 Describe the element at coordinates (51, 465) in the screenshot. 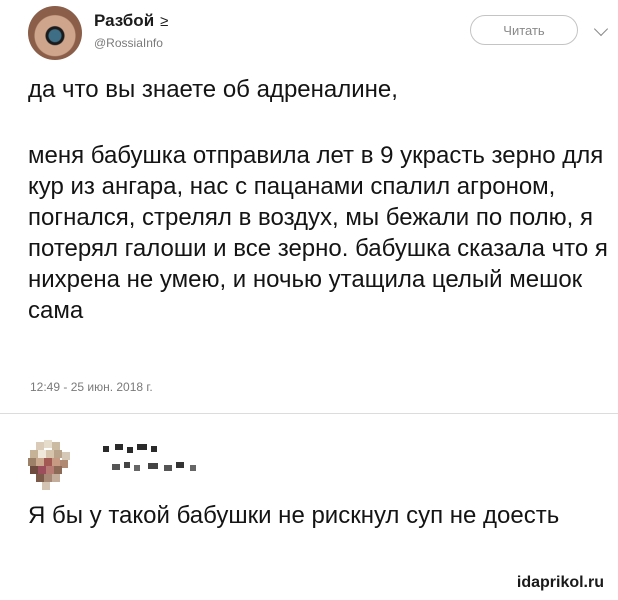

I see `reply-avatar-pixelated` at that location.